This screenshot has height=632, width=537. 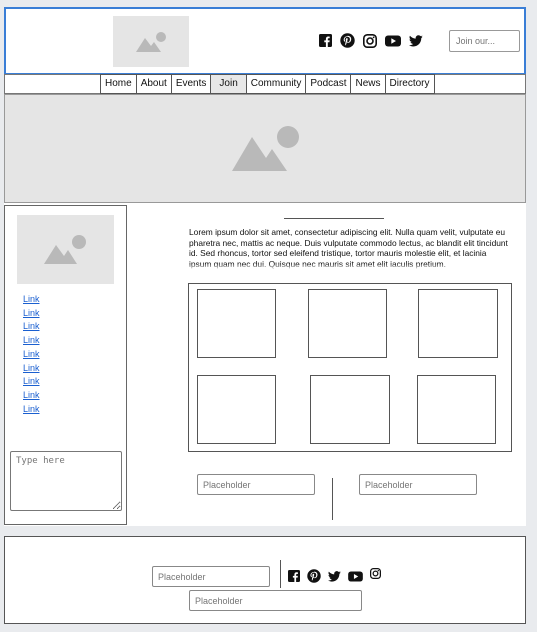 I want to click on sidebar-image-placeholder, so click(x=65, y=249).